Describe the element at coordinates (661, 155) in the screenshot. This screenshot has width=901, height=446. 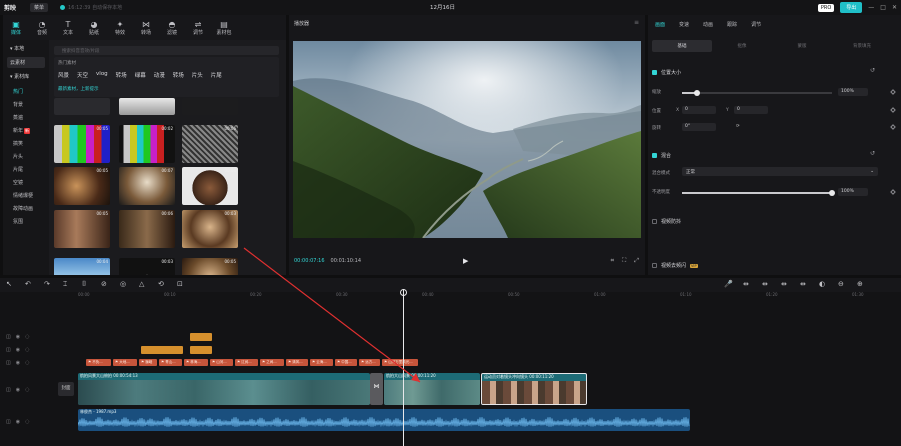
I see `blend-section: 混合` at that location.